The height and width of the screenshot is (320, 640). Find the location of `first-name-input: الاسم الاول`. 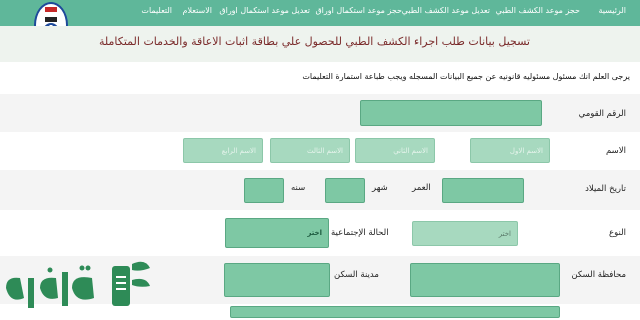

first-name-input: الاسم الاول is located at coordinates (510, 150).